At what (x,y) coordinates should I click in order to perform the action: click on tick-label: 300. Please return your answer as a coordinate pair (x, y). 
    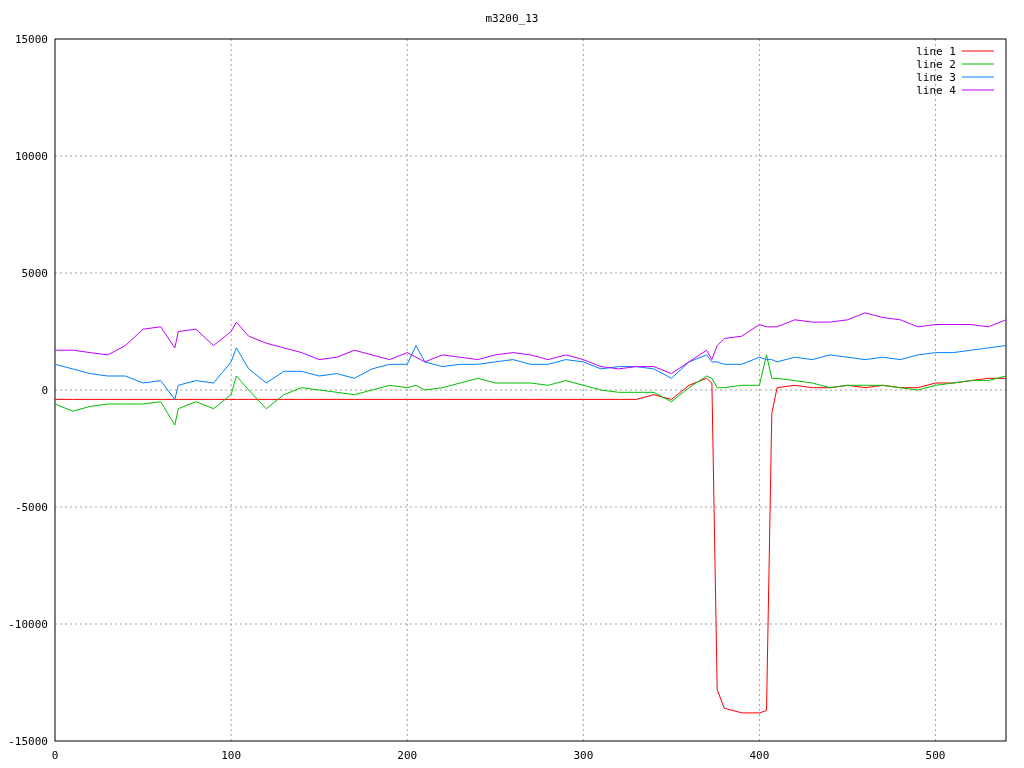
    Looking at the image, I should click on (583, 755).